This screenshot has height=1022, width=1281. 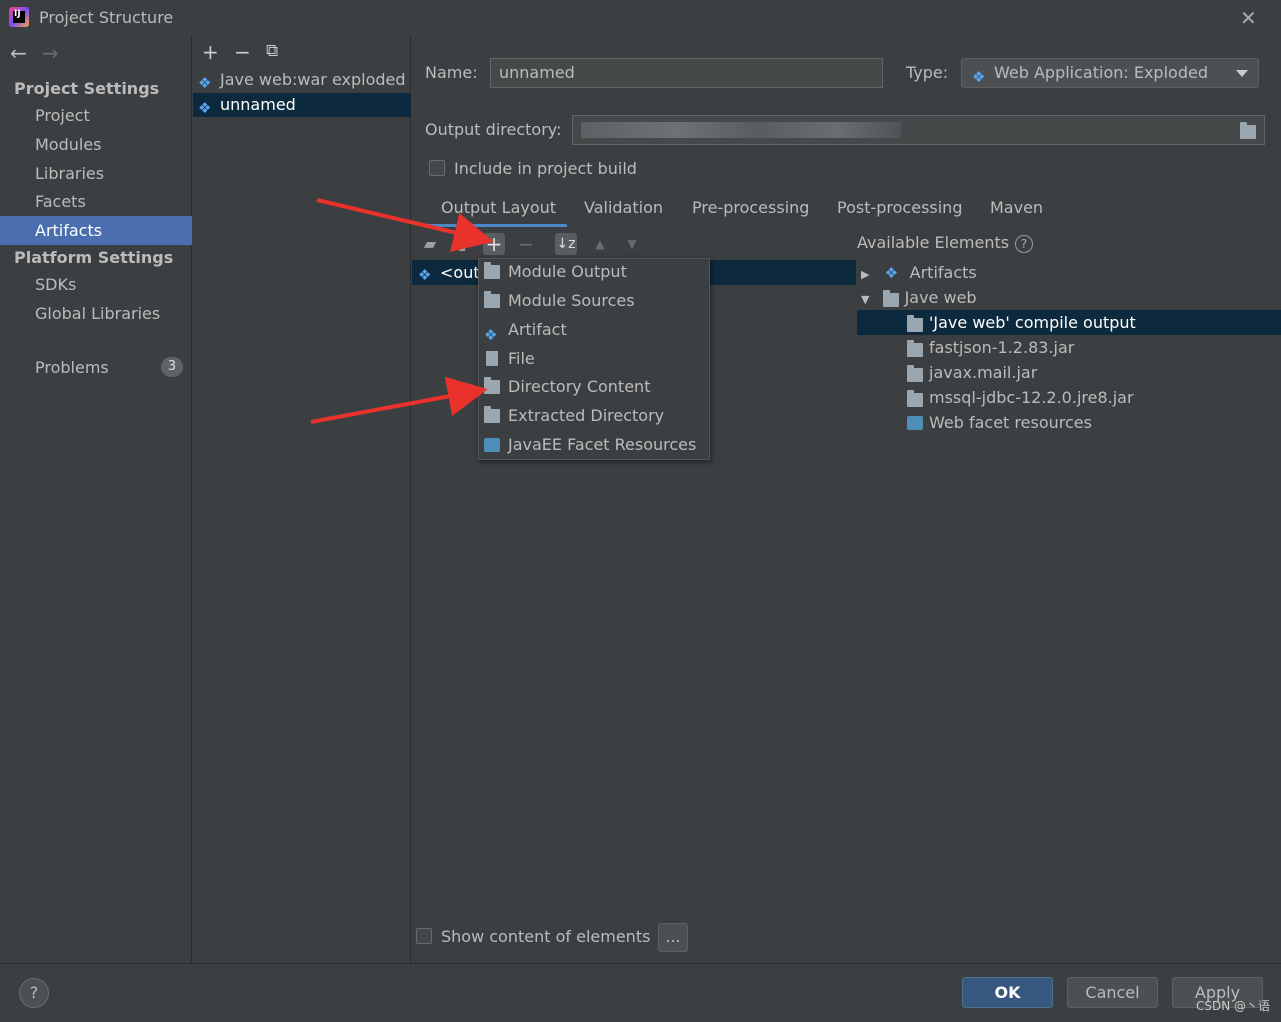 I want to click on tree-item-label: Jave web, so click(x=940, y=297).